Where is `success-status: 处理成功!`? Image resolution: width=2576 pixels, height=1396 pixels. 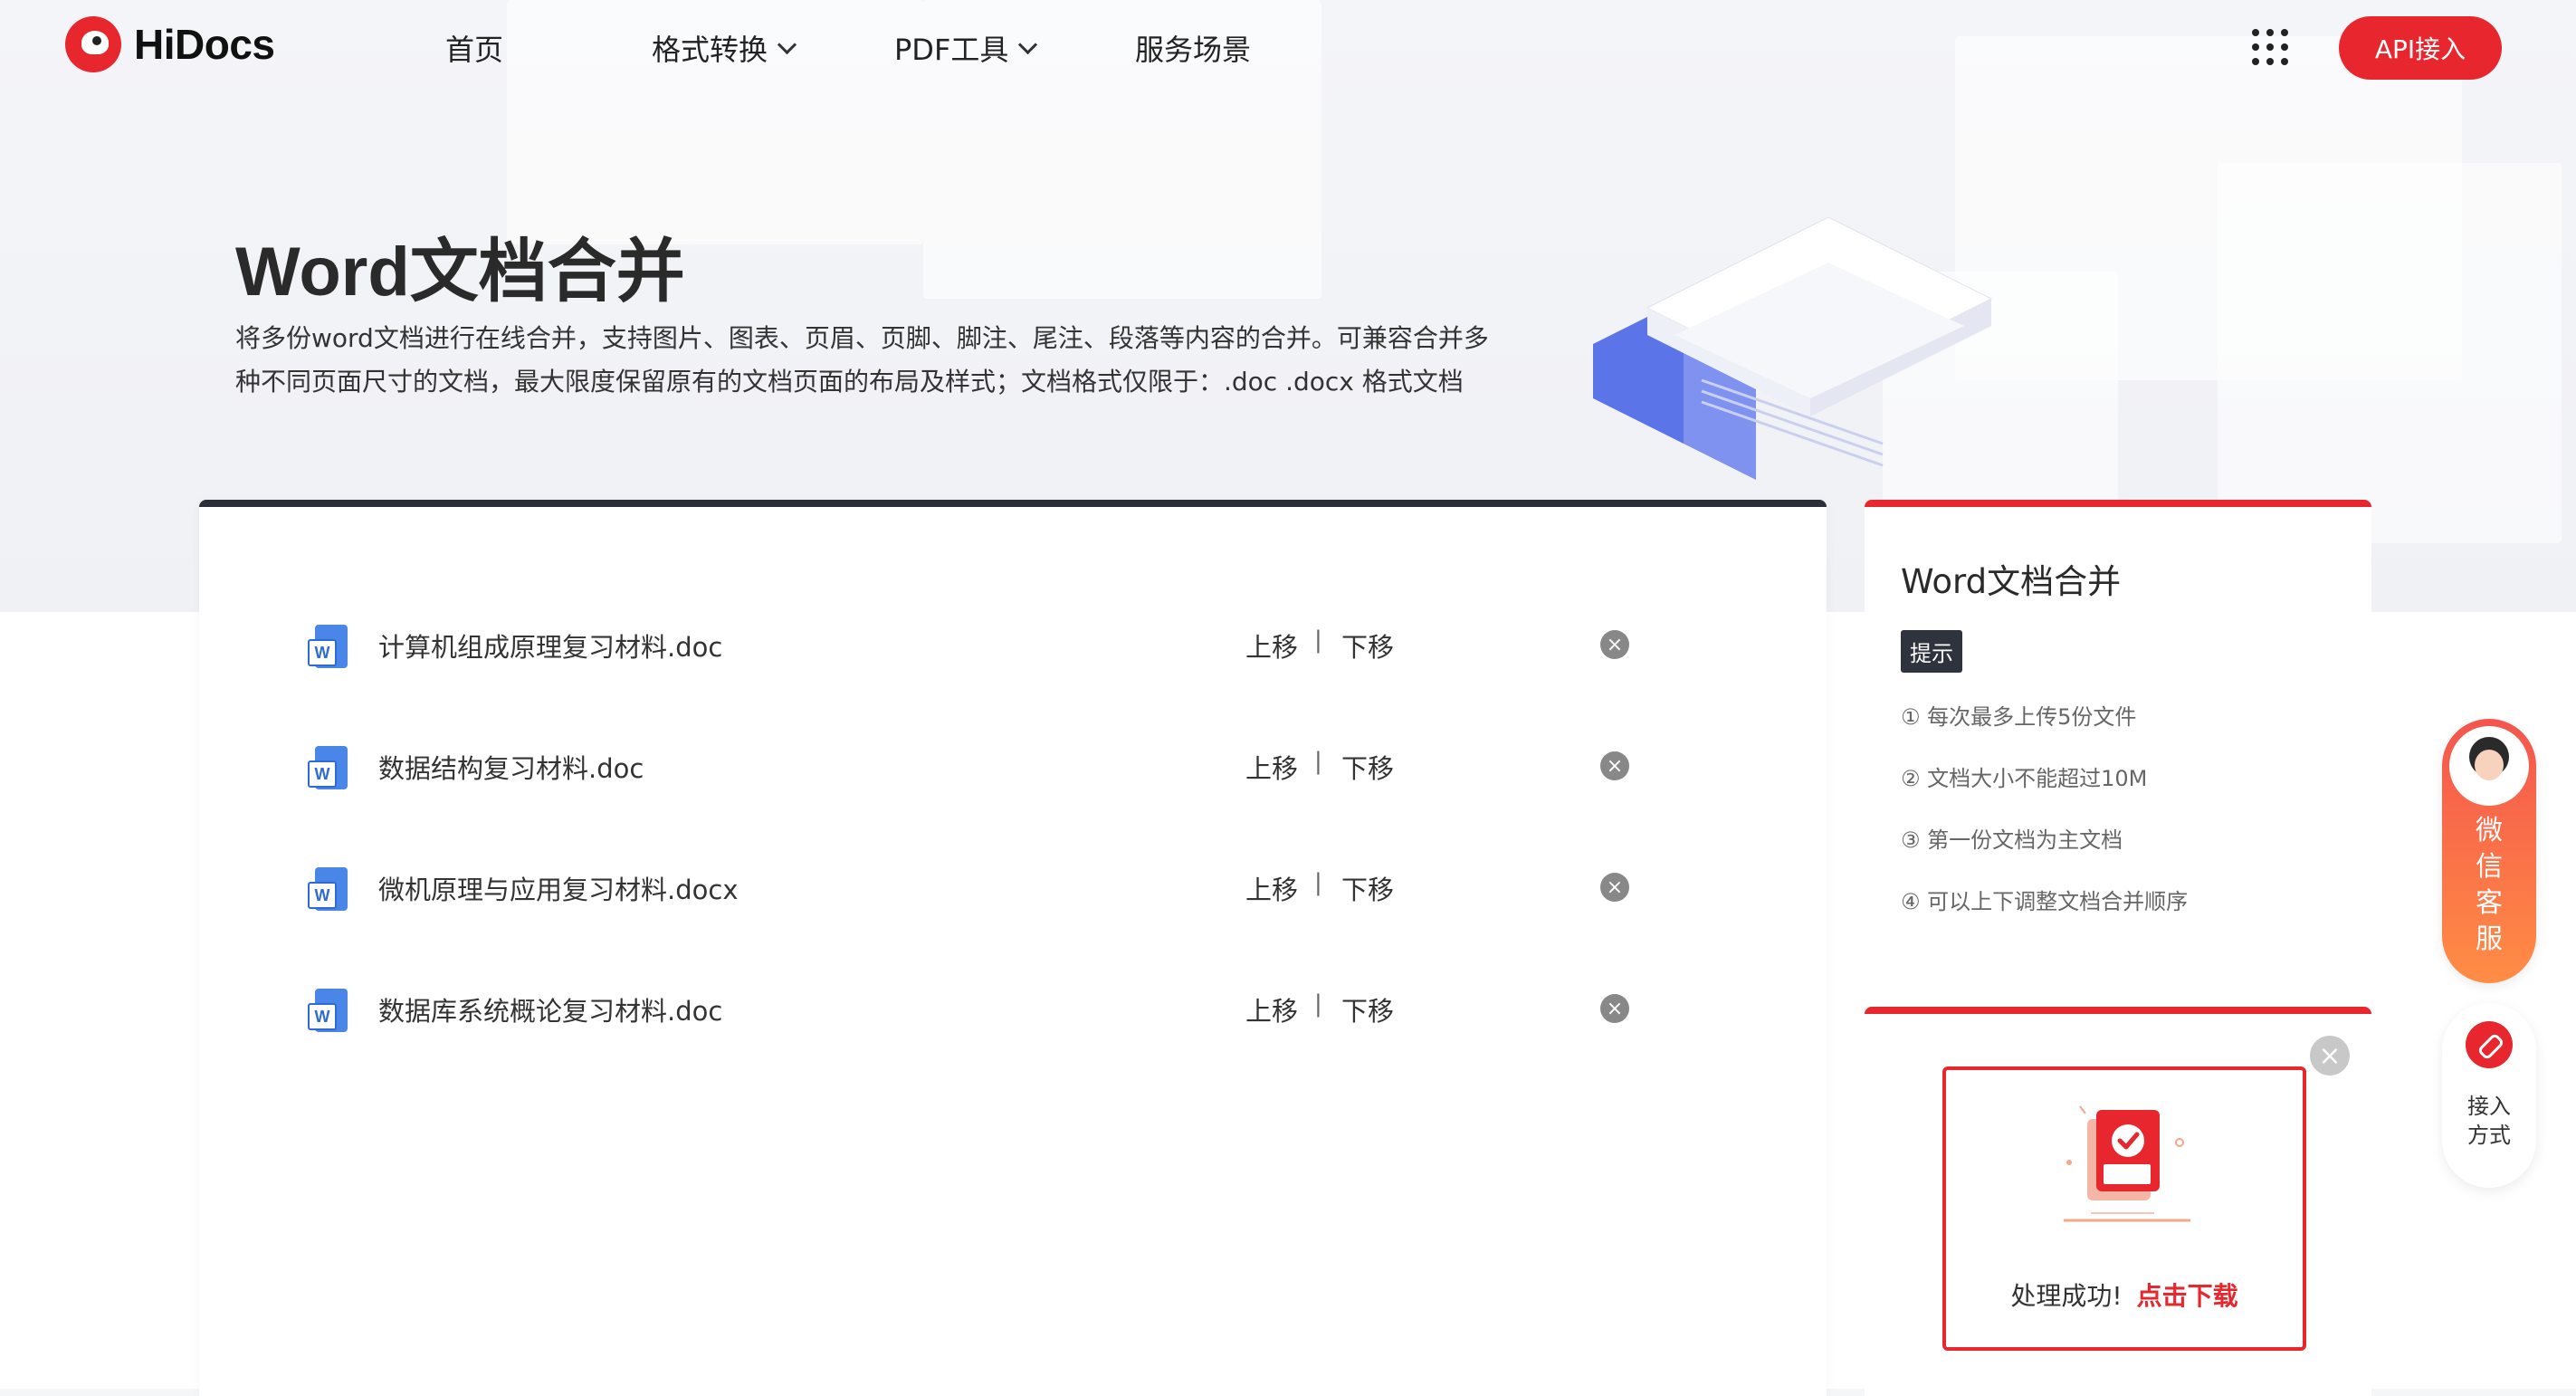 success-status: 处理成功! is located at coordinates (2066, 1296).